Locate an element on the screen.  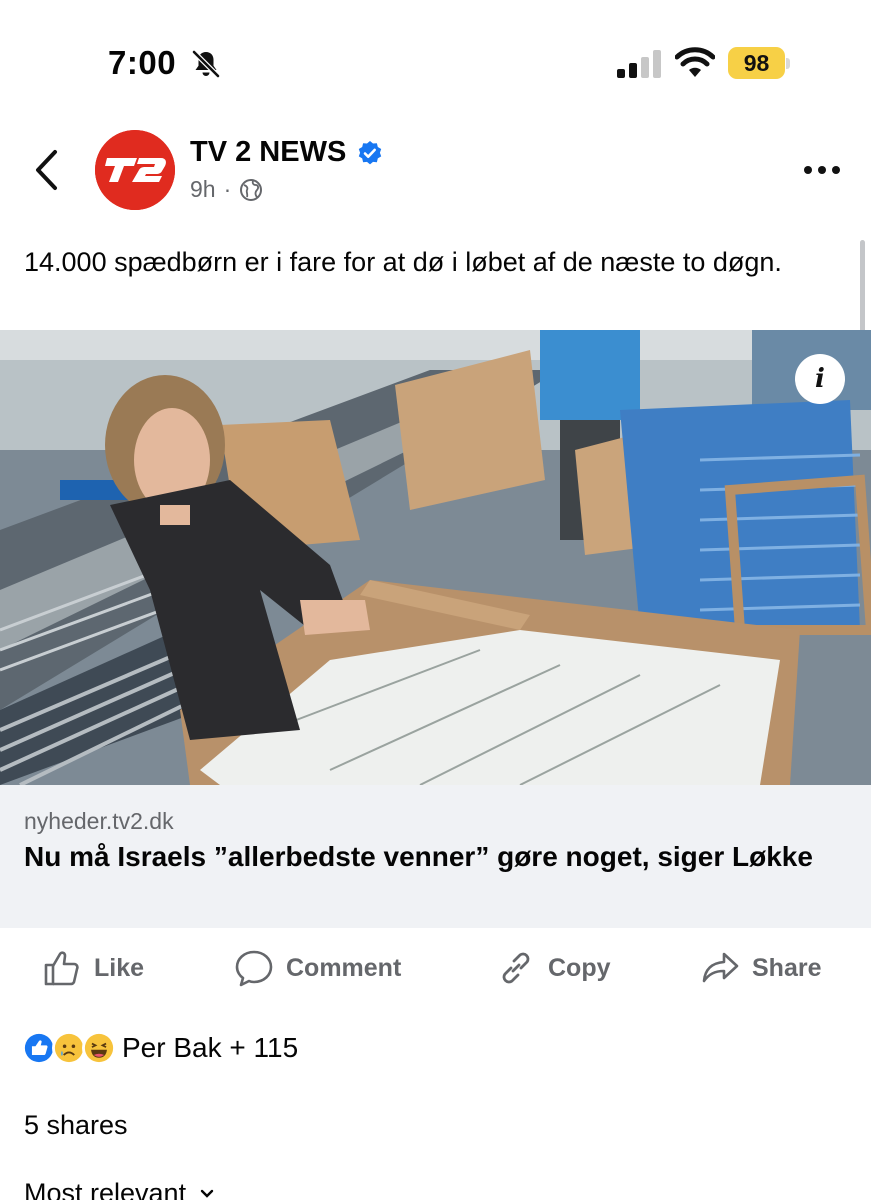
comment-button: Comment is located at coordinates (317, 968).